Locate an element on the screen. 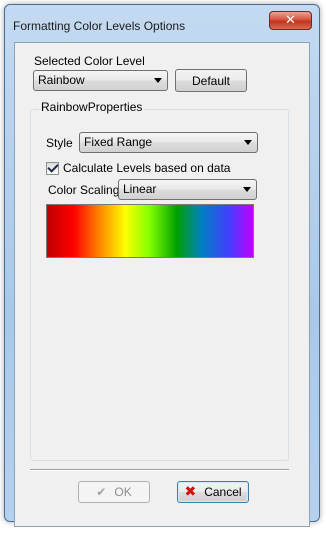 The image size is (326, 539). ok-button: ✔ OK is located at coordinates (114, 492).